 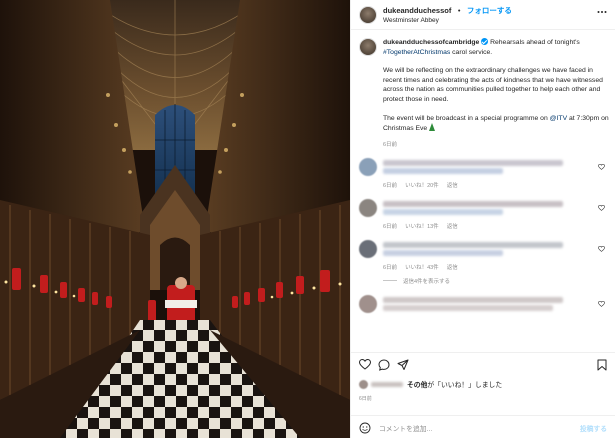 What do you see at coordinates (602, 365) in the screenshot?
I see `bookmark-icon` at bounding box center [602, 365].